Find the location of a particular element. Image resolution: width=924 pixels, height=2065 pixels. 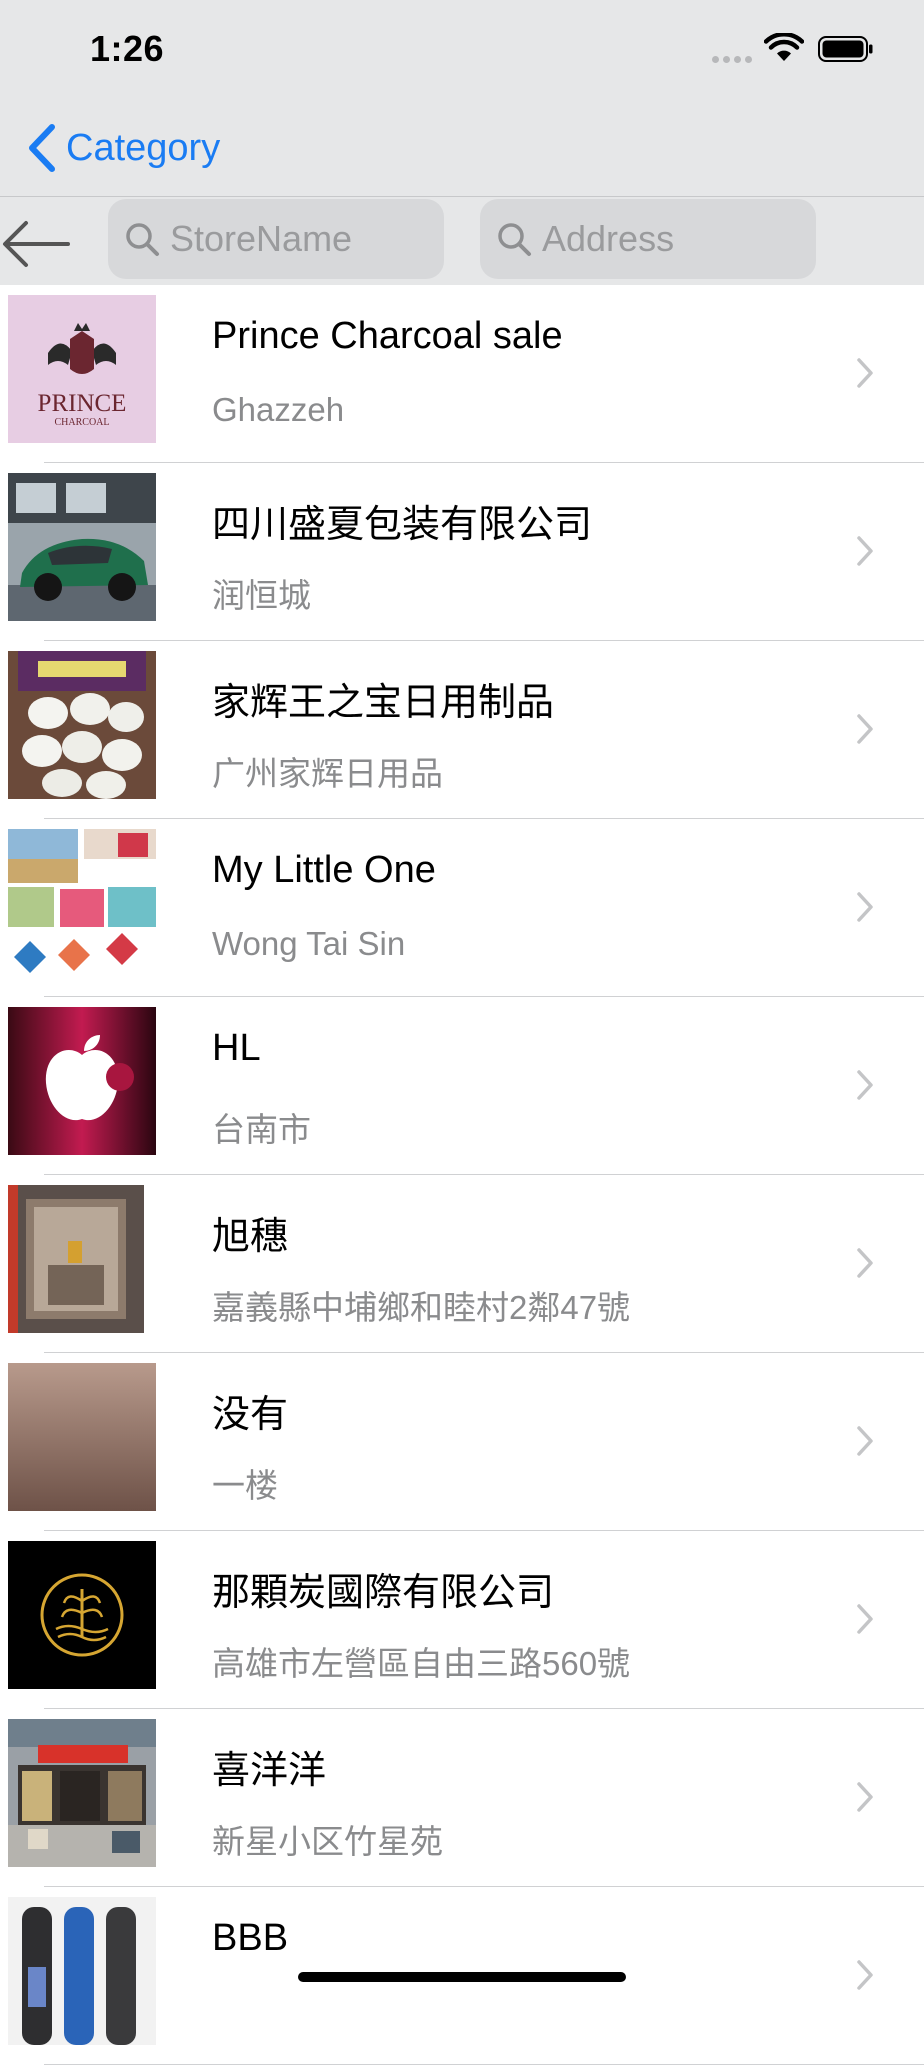

store-thumbnail: PRINCE CHARCOAL is located at coordinates (82, 369).